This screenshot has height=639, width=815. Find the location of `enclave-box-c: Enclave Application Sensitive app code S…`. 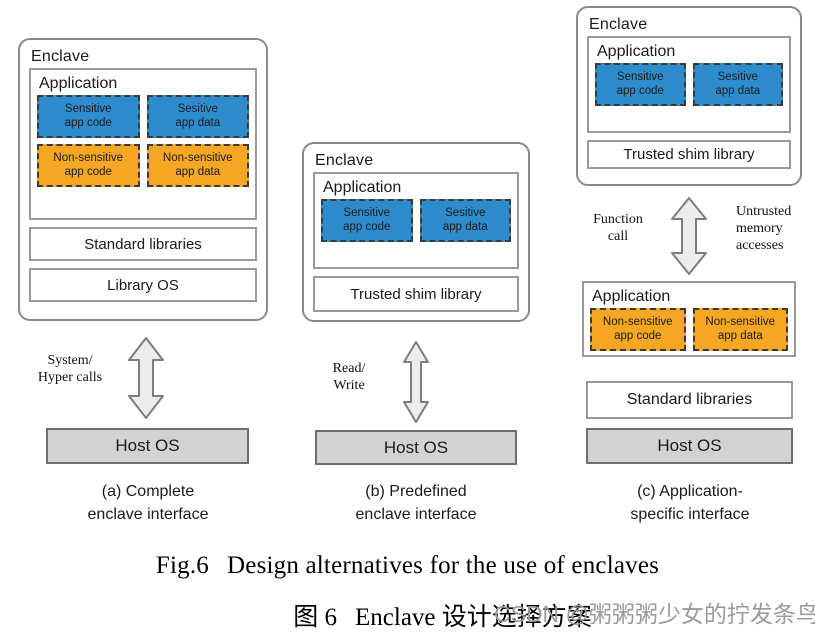

enclave-box-c: Enclave Application Sensitive app code S… is located at coordinates (689, 96).